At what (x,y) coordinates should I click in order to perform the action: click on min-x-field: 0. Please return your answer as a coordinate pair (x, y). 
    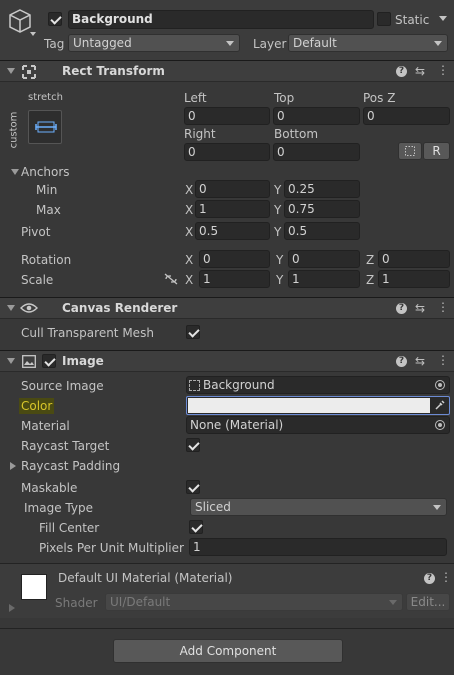
    Looking at the image, I should click on (232, 189).